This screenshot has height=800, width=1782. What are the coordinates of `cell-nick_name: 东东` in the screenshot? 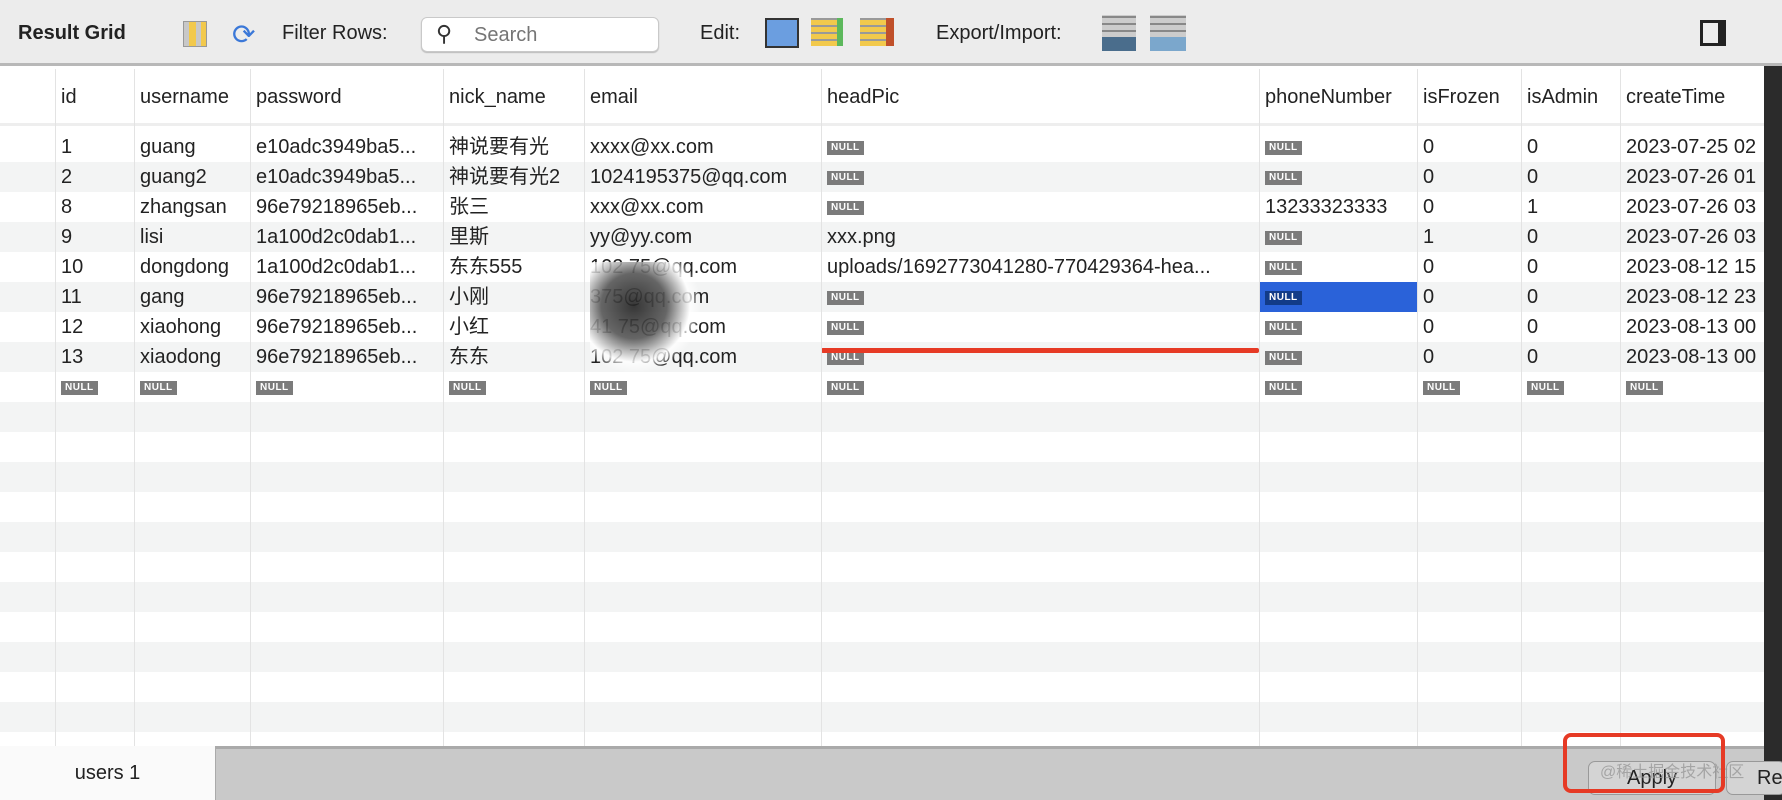 It's located at (513, 357).